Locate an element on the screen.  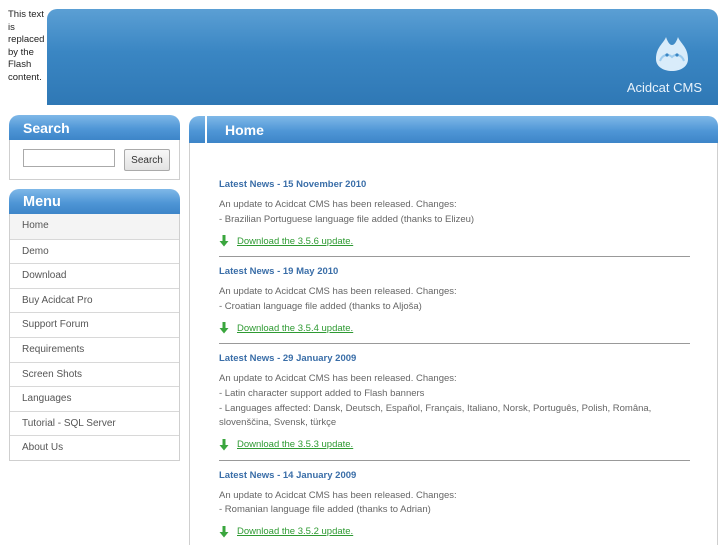
menu-item-home: Home is located at coordinates (94, 226).